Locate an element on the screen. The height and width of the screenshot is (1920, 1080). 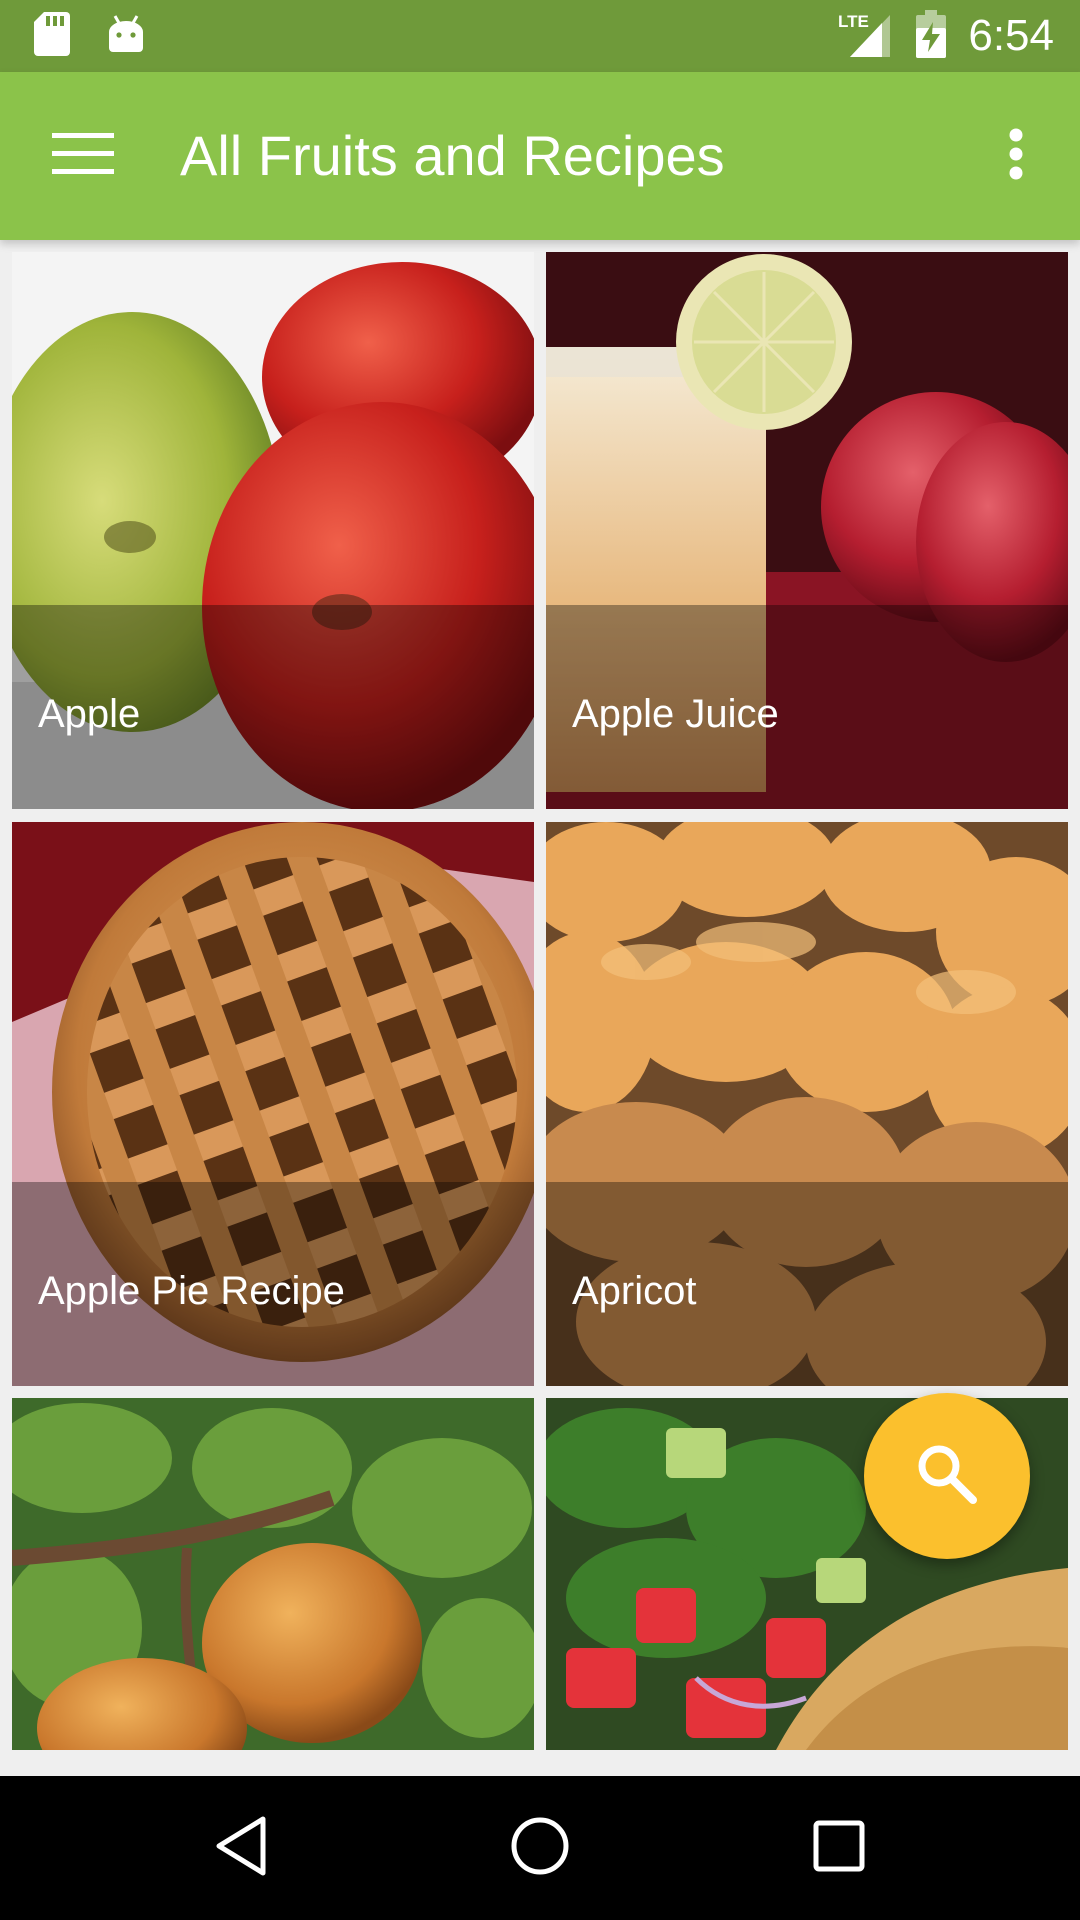
status-bar: LTE 6:54 is located at coordinates (540, 36).